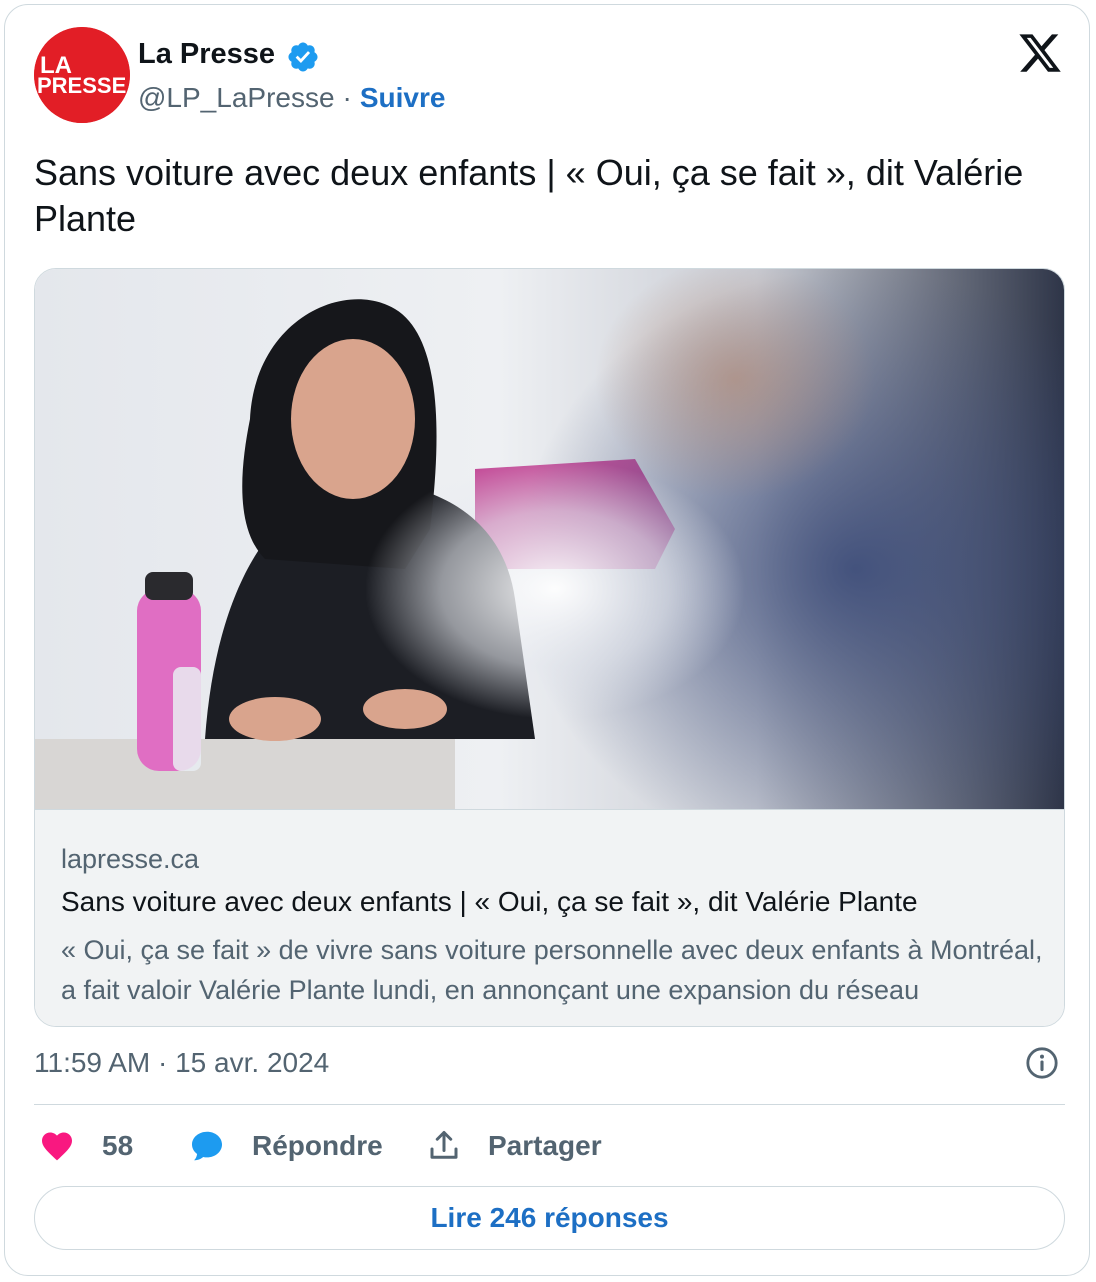 This screenshot has height=1282, width=1096. I want to click on verified-badge-icon, so click(303, 57).